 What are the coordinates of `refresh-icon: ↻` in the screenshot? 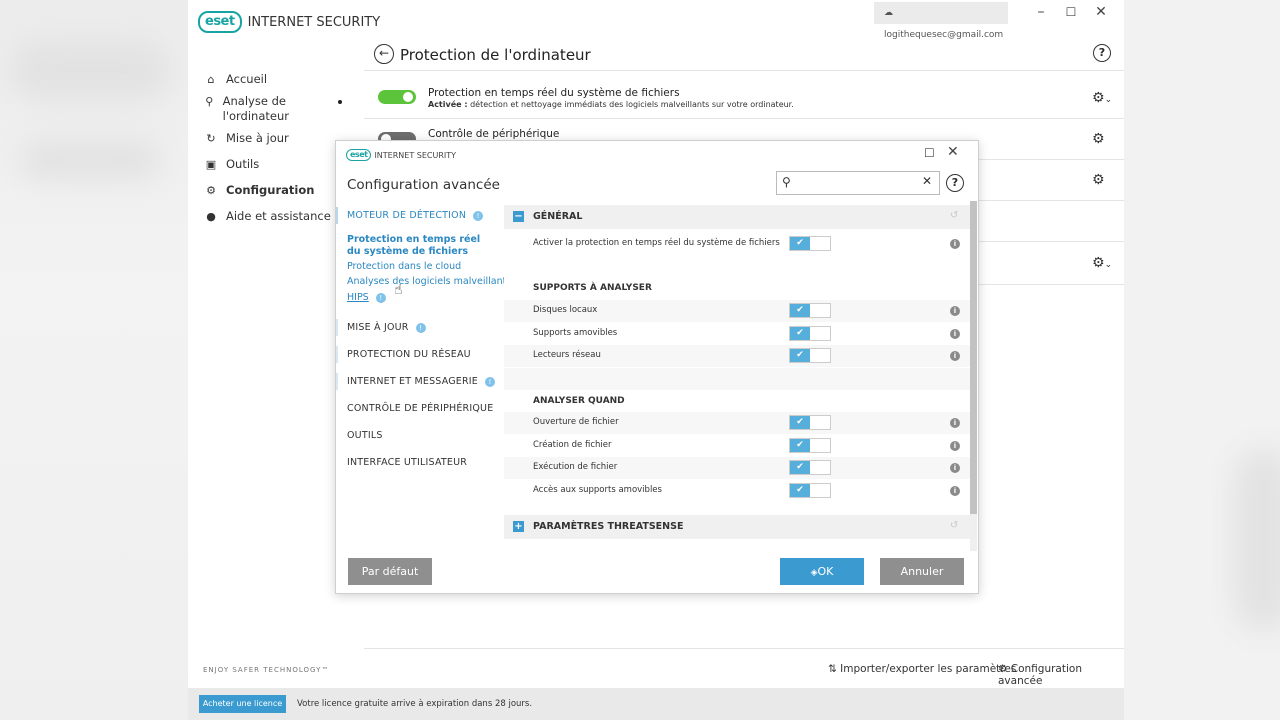 It's located at (211, 138).